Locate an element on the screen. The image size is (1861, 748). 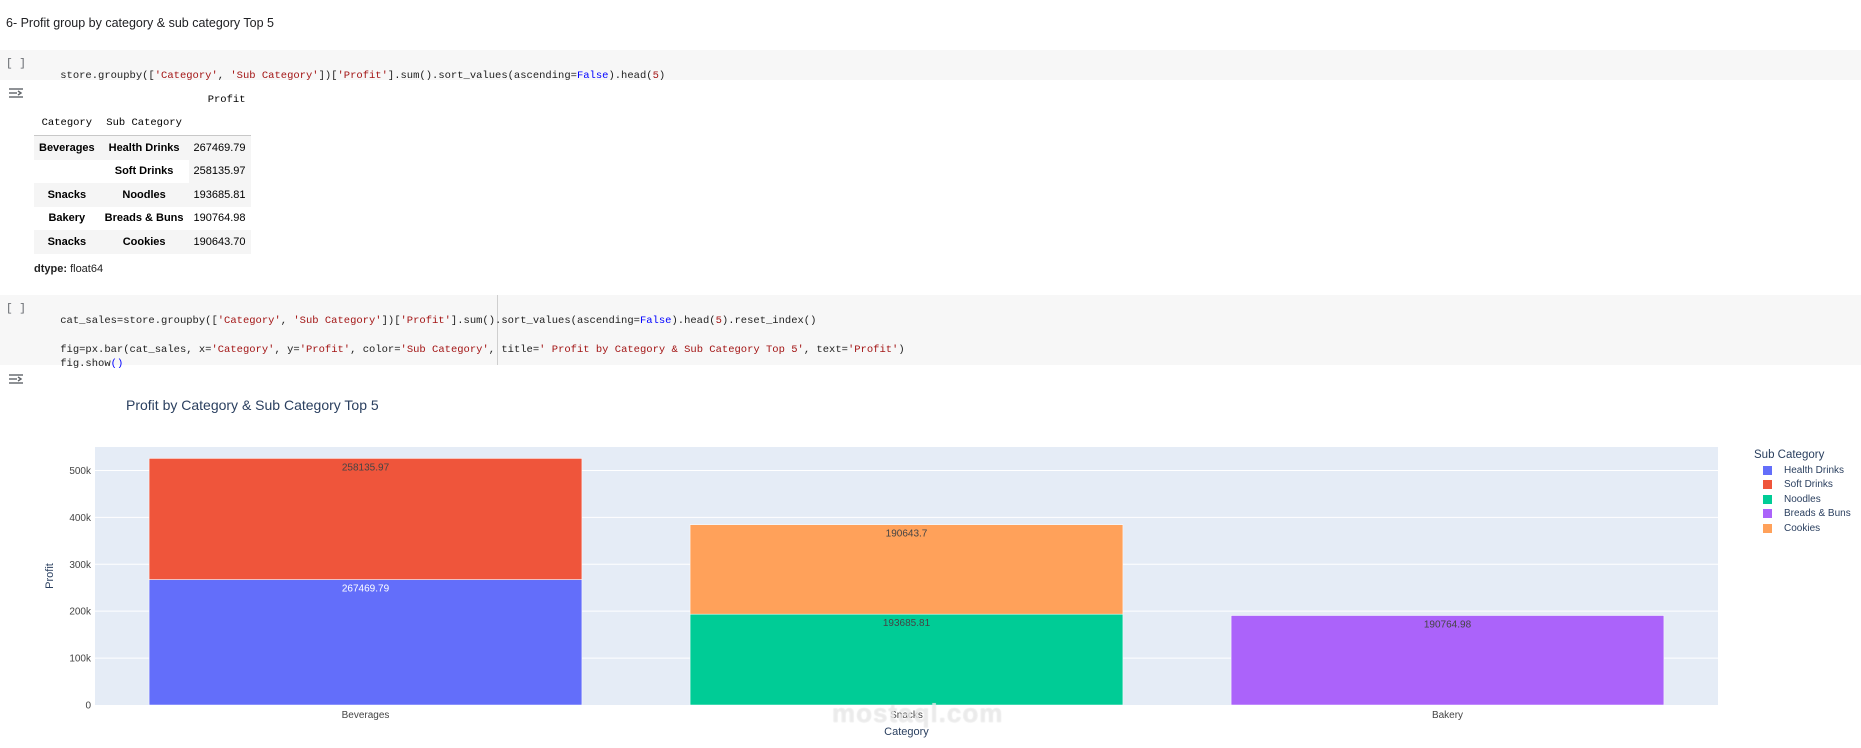
legend-label: Health Drinks is located at coordinates (1814, 470).